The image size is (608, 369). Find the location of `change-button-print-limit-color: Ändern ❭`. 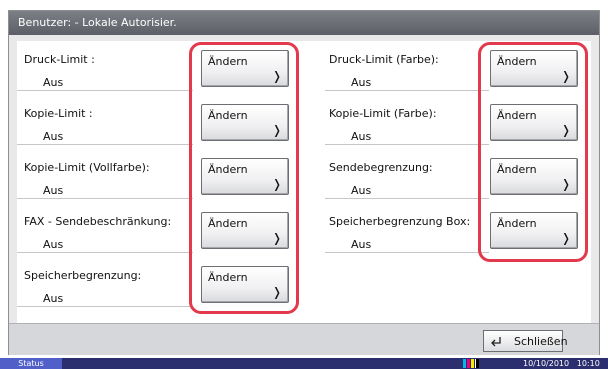

change-button-print-limit-color: Ändern ❭ is located at coordinates (534, 68).